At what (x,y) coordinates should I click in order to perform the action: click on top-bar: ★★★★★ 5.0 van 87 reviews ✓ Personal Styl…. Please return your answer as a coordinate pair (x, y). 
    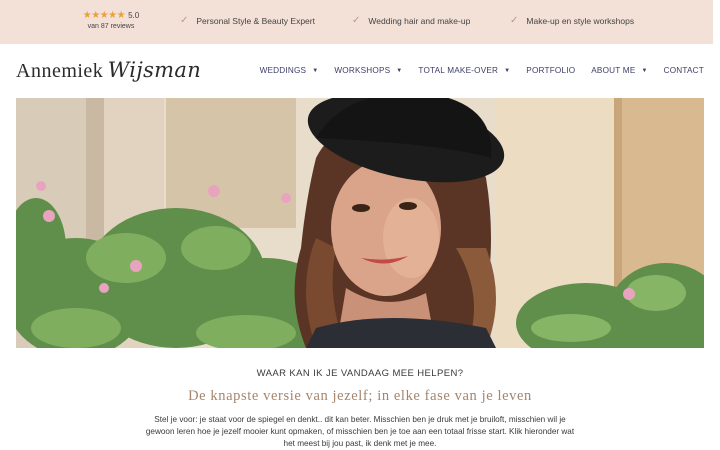
    Looking at the image, I should click on (356, 22).